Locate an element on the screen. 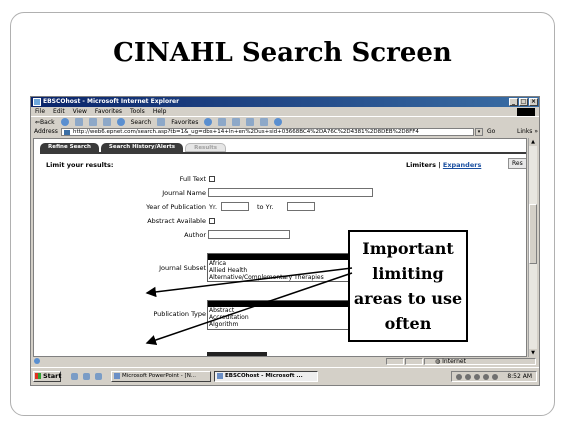 The height and width of the screenshot is (428, 565). window-title: EBSCOhost - Microsoft Internet Explorer is located at coordinates (111, 101).